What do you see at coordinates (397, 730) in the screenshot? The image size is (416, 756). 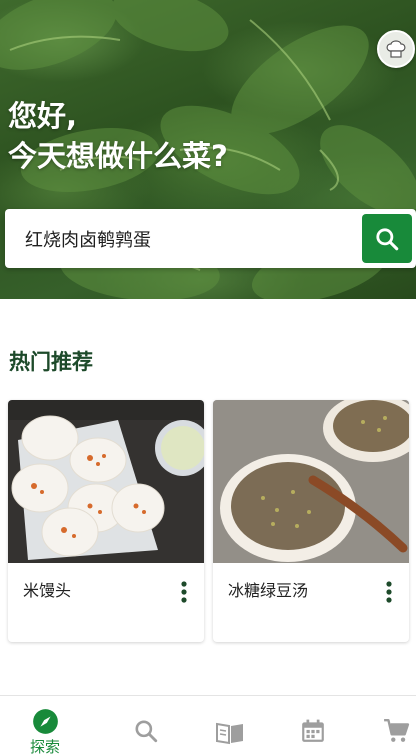 I see `cart-icon` at bounding box center [397, 730].